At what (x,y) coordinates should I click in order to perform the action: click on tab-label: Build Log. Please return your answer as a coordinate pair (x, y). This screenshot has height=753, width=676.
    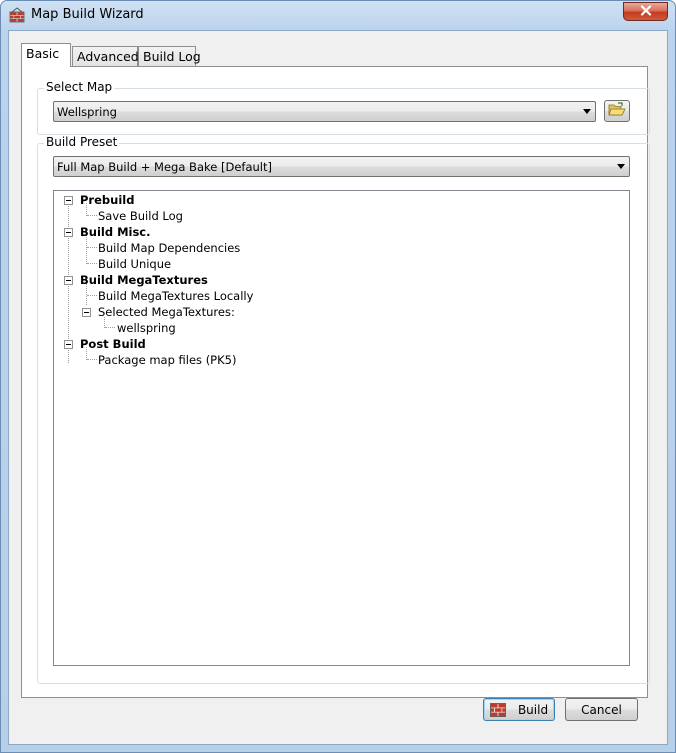
    Looking at the image, I should click on (172, 56).